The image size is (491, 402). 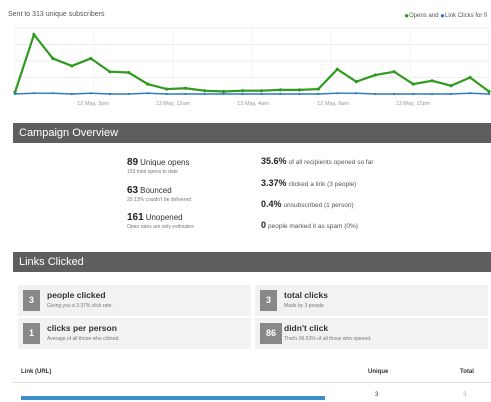 I want to click on total-column-header: Total, so click(x=467, y=372).